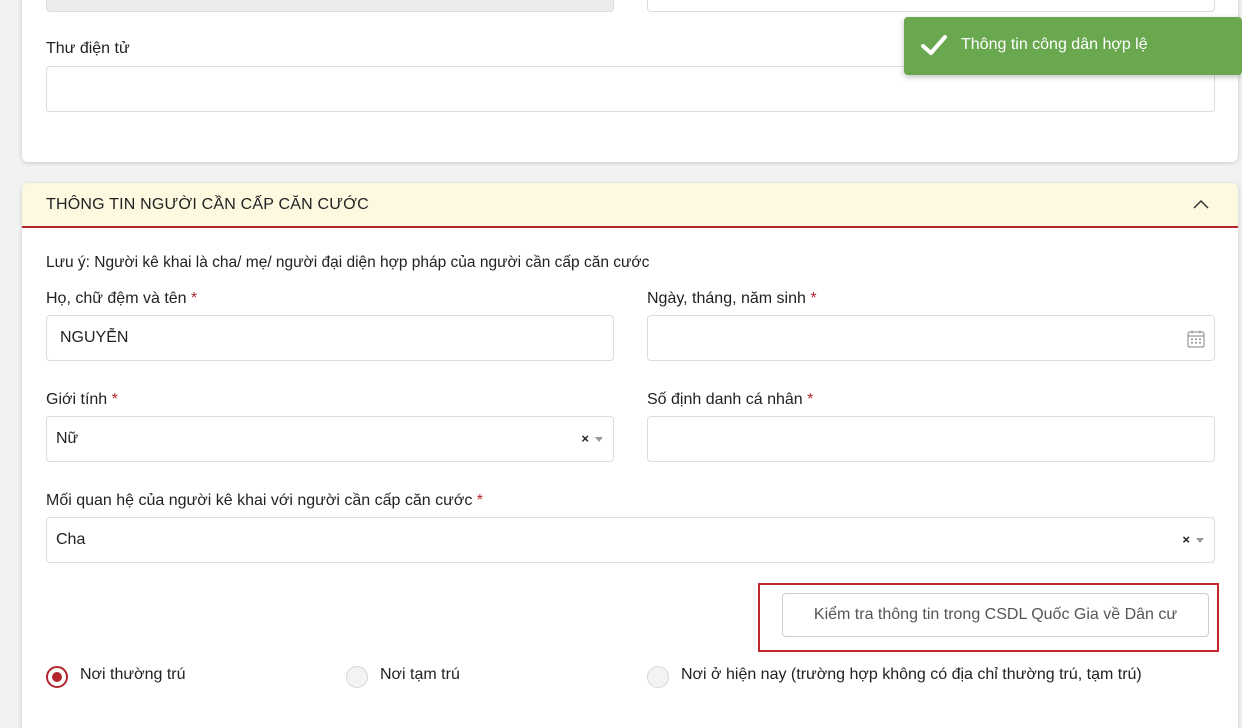  What do you see at coordinates (57, 677) in the screenshot?
I see `radio-permanent-residence` at bounding box center [57, 677].